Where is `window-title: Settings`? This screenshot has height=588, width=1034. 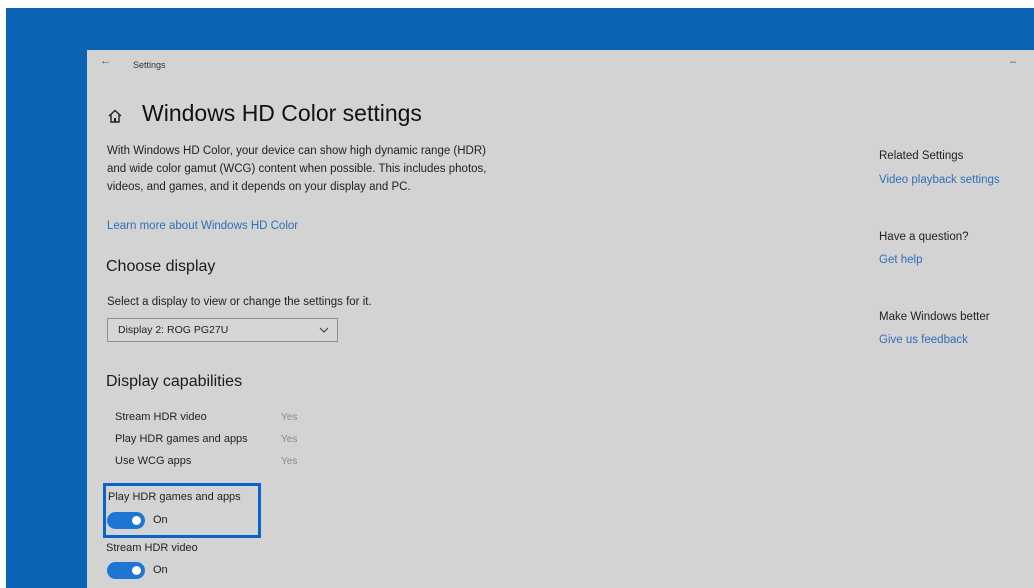 window-title: Settings is located at coordinates (149, 65).